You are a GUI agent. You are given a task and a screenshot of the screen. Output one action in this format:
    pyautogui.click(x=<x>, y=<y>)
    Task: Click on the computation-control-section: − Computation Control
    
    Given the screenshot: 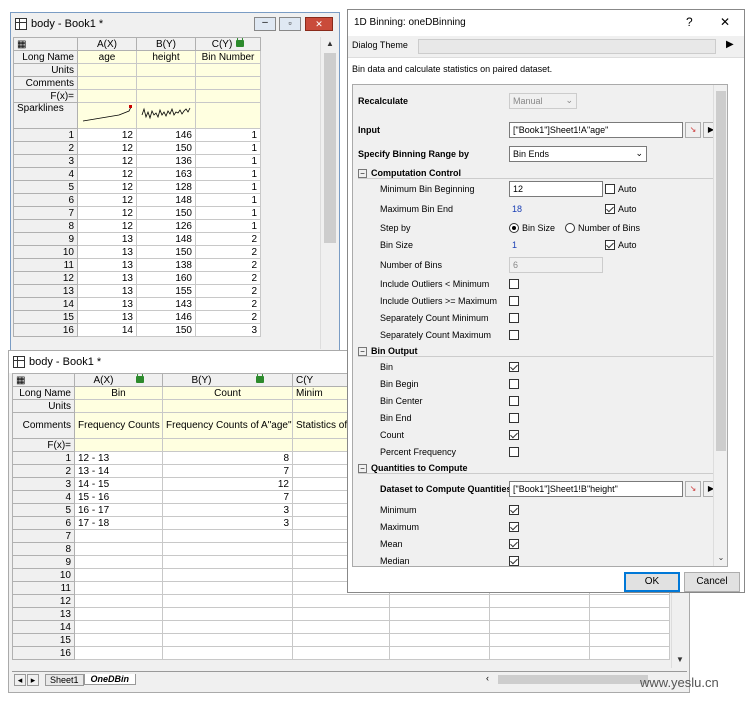 What is the action you would take?
    pyautogui.click(x=540, y=173)
    